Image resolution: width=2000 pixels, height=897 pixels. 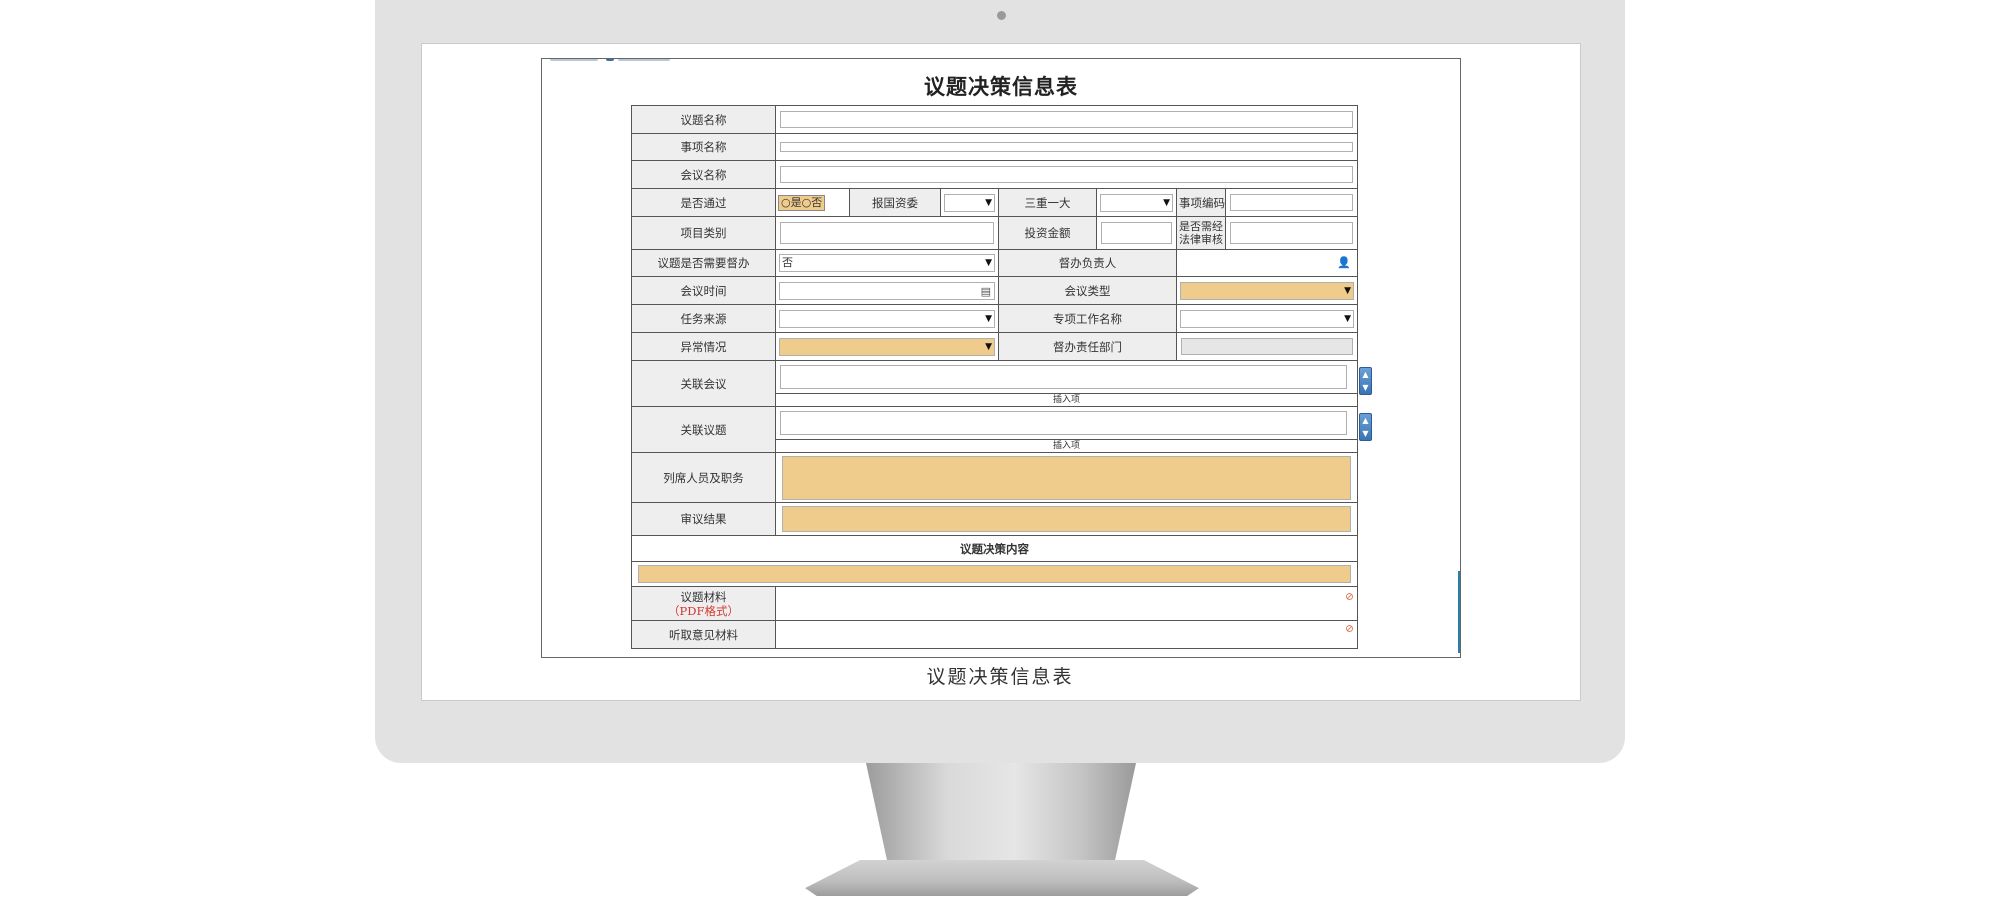 I want to click on form-title: 议题决策信息表, so click(x=1001, y=86).